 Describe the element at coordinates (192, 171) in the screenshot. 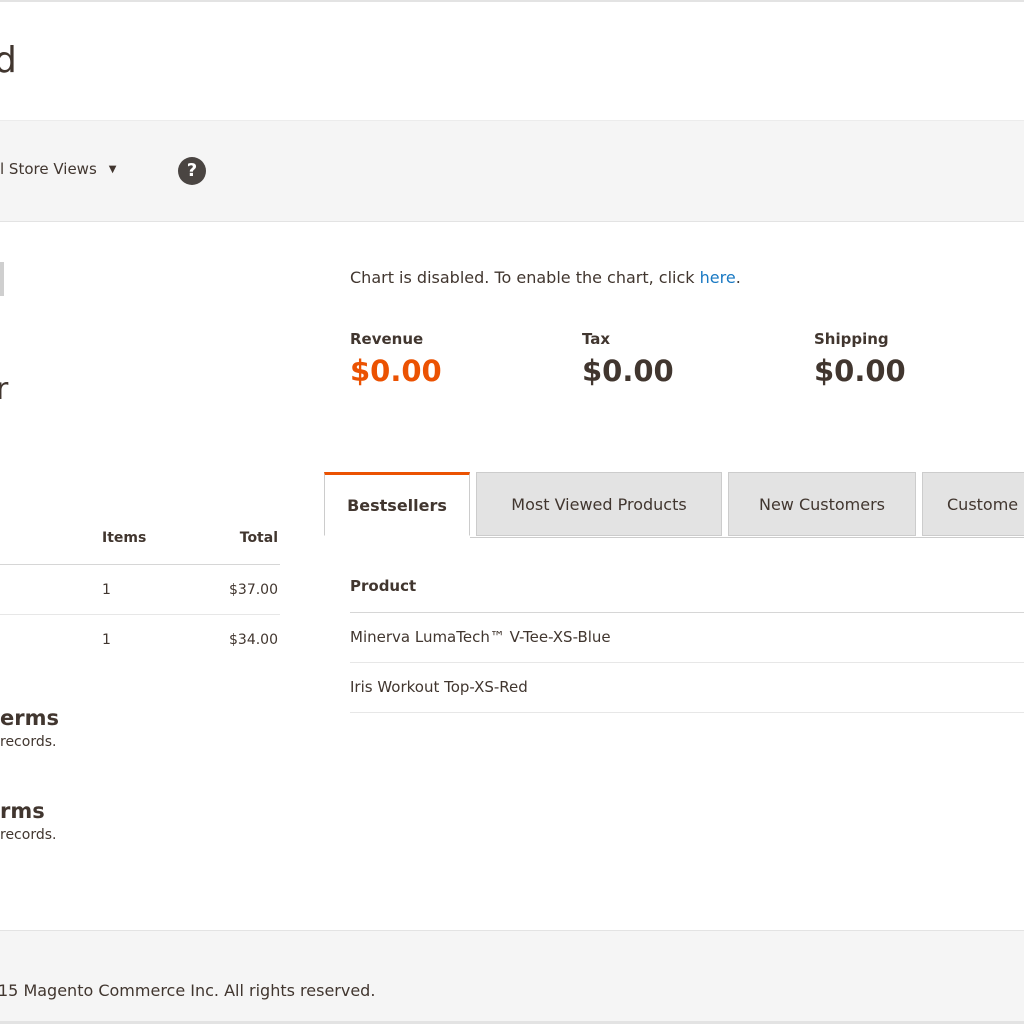

I see `help-icon: ?` at that location.